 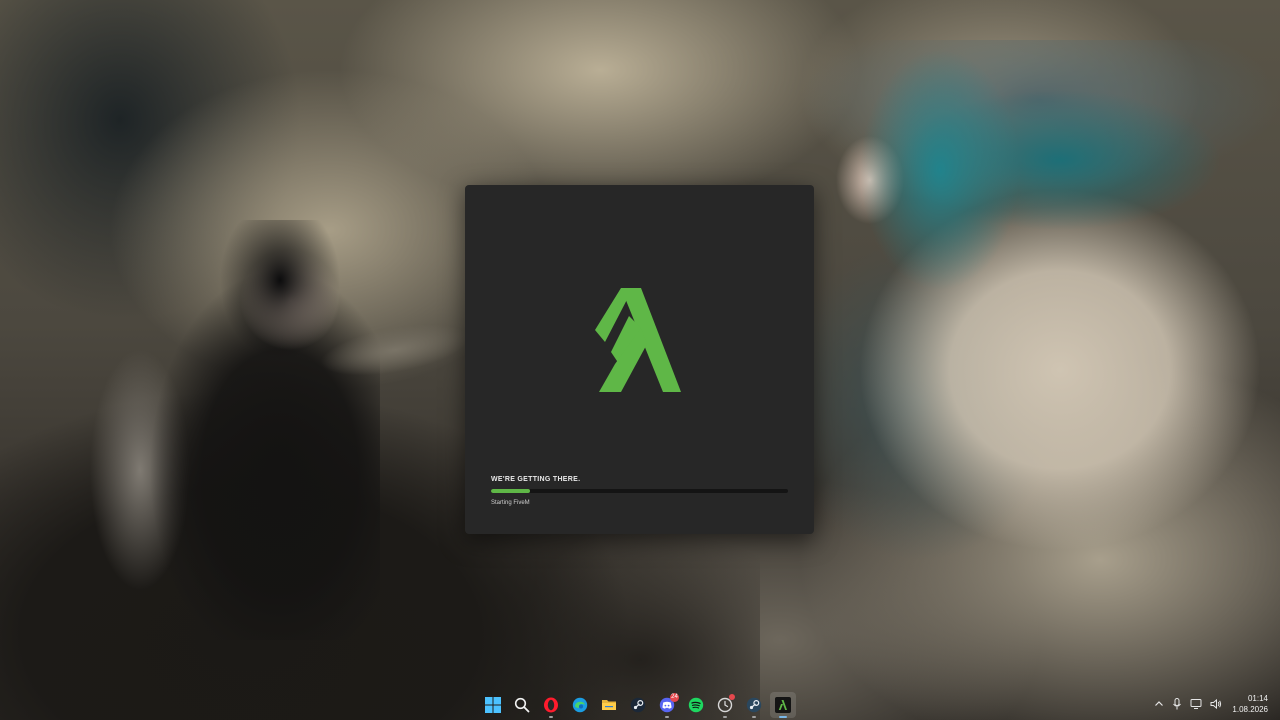 I want to click on start-button, so click(x=493, y=705).